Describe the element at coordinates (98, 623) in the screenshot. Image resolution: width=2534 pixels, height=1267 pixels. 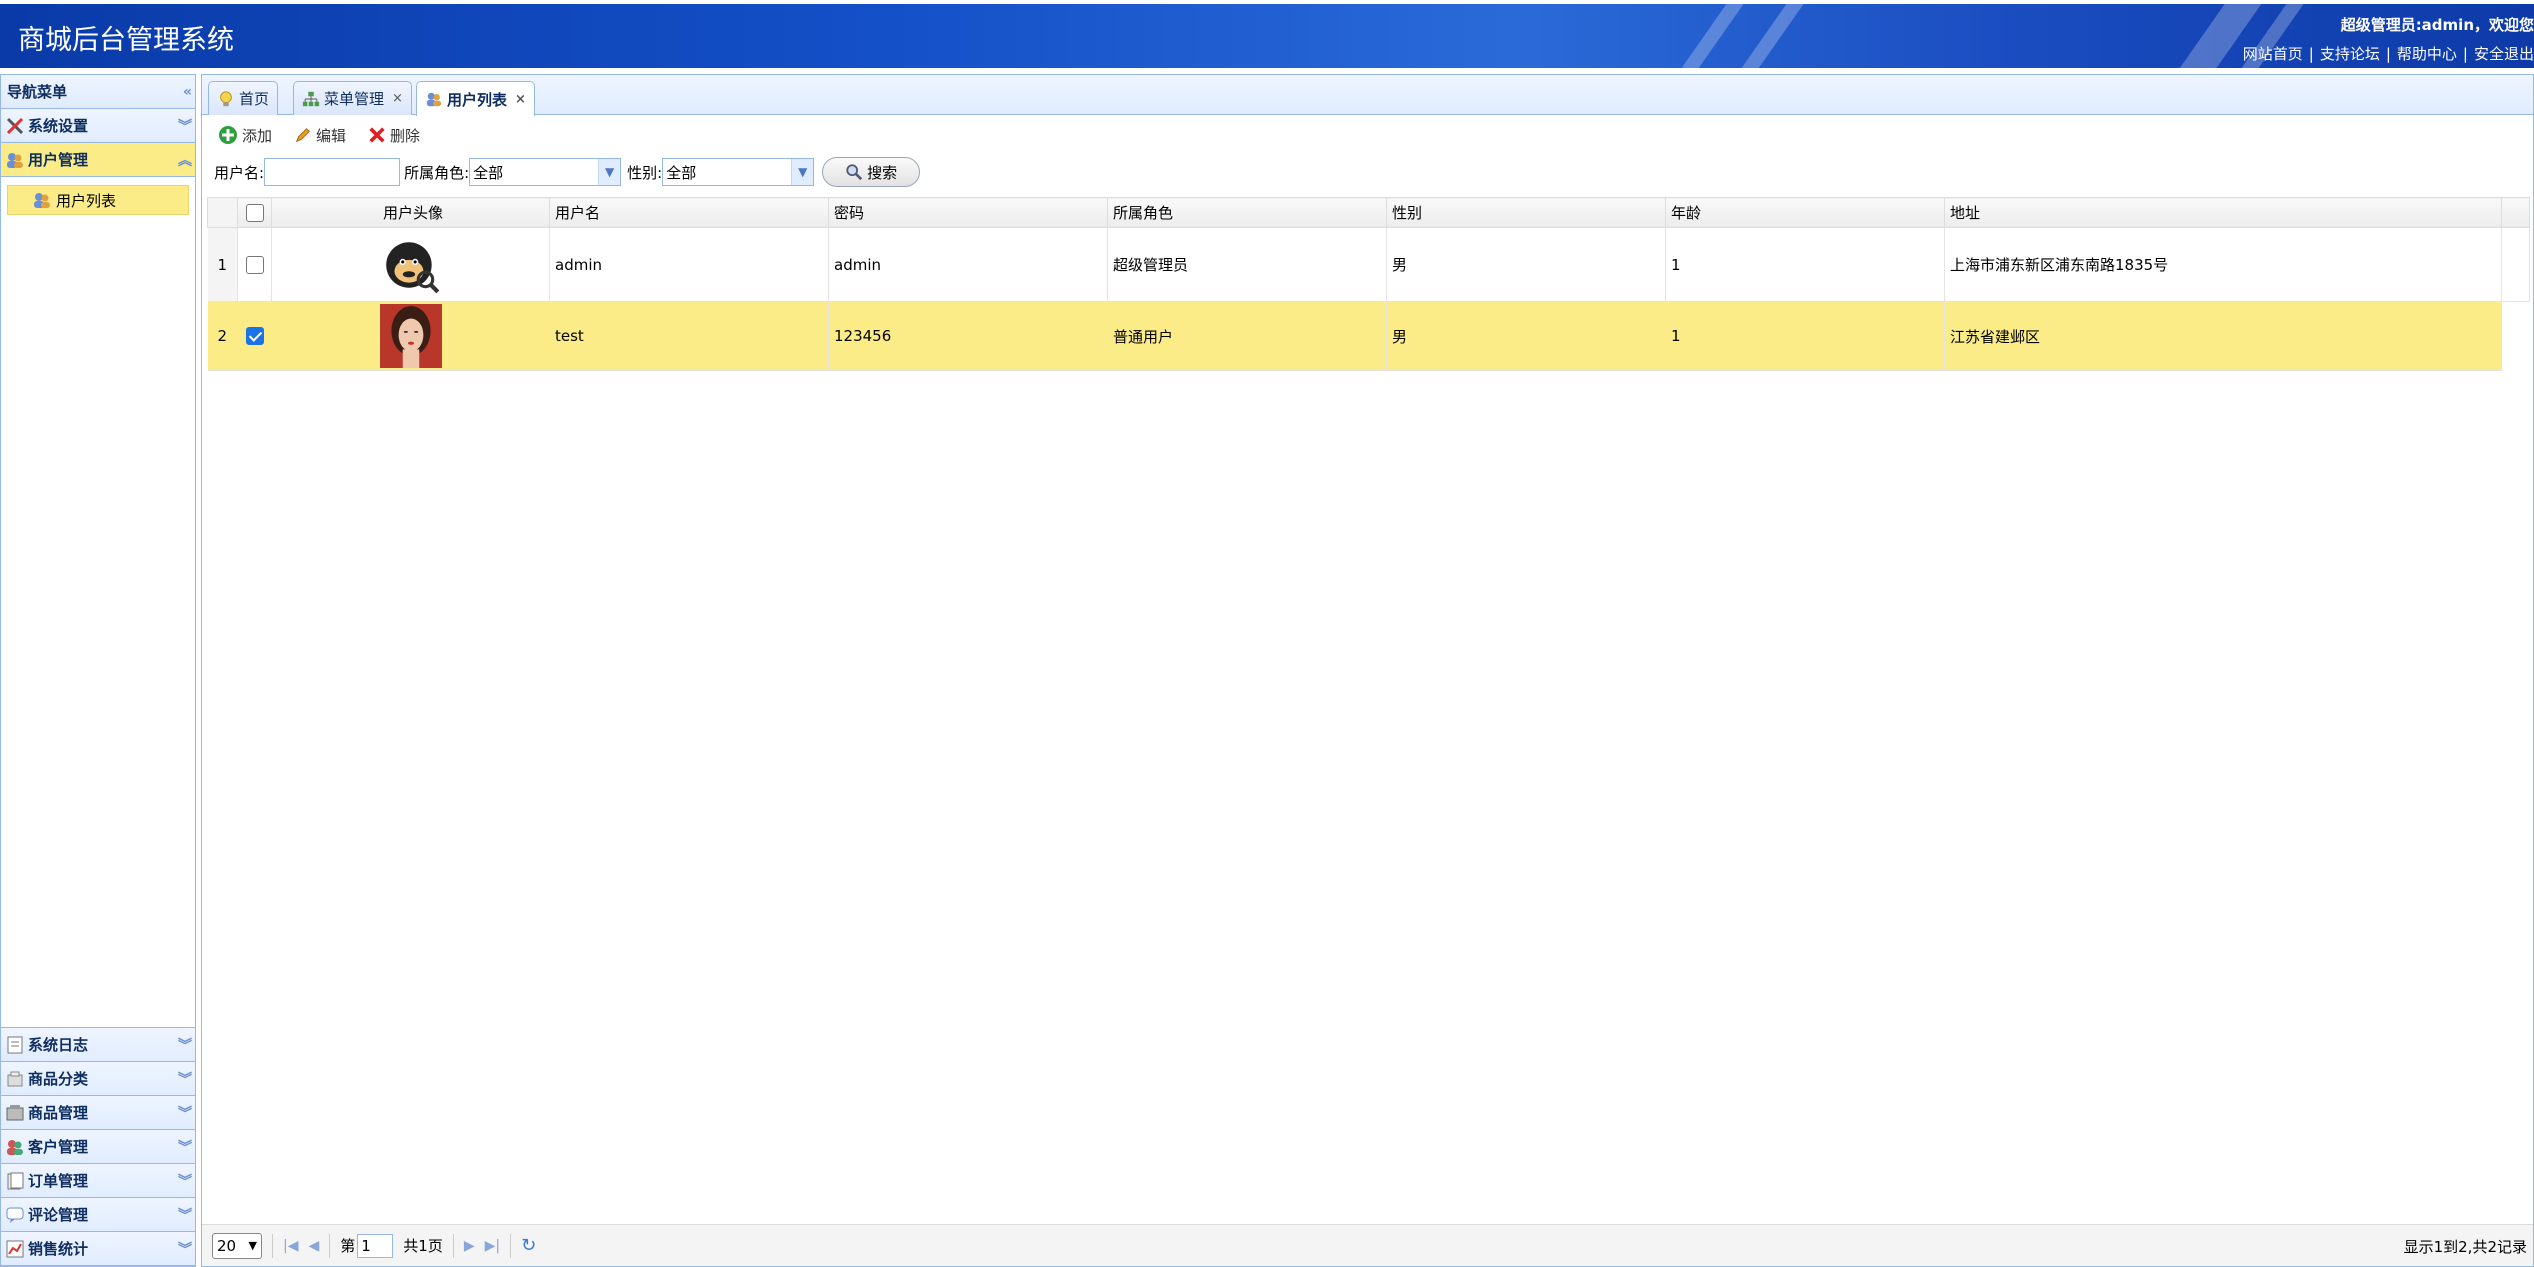
I see `submenu-list: 用户列表` at that location.